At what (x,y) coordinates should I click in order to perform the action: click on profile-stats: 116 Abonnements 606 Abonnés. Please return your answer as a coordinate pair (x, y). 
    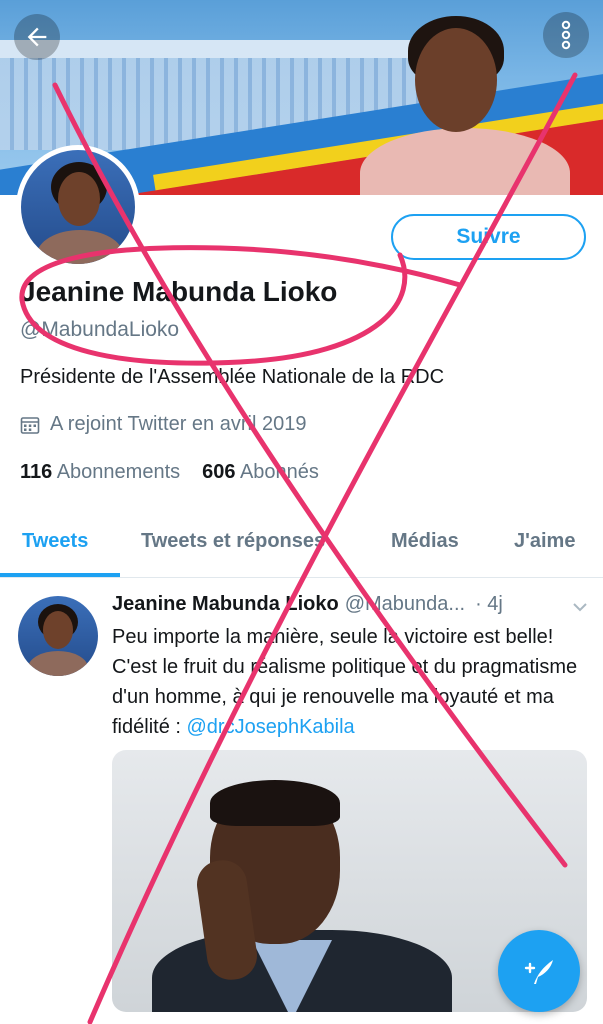
    Looking at the image, I should click on (169, 472).